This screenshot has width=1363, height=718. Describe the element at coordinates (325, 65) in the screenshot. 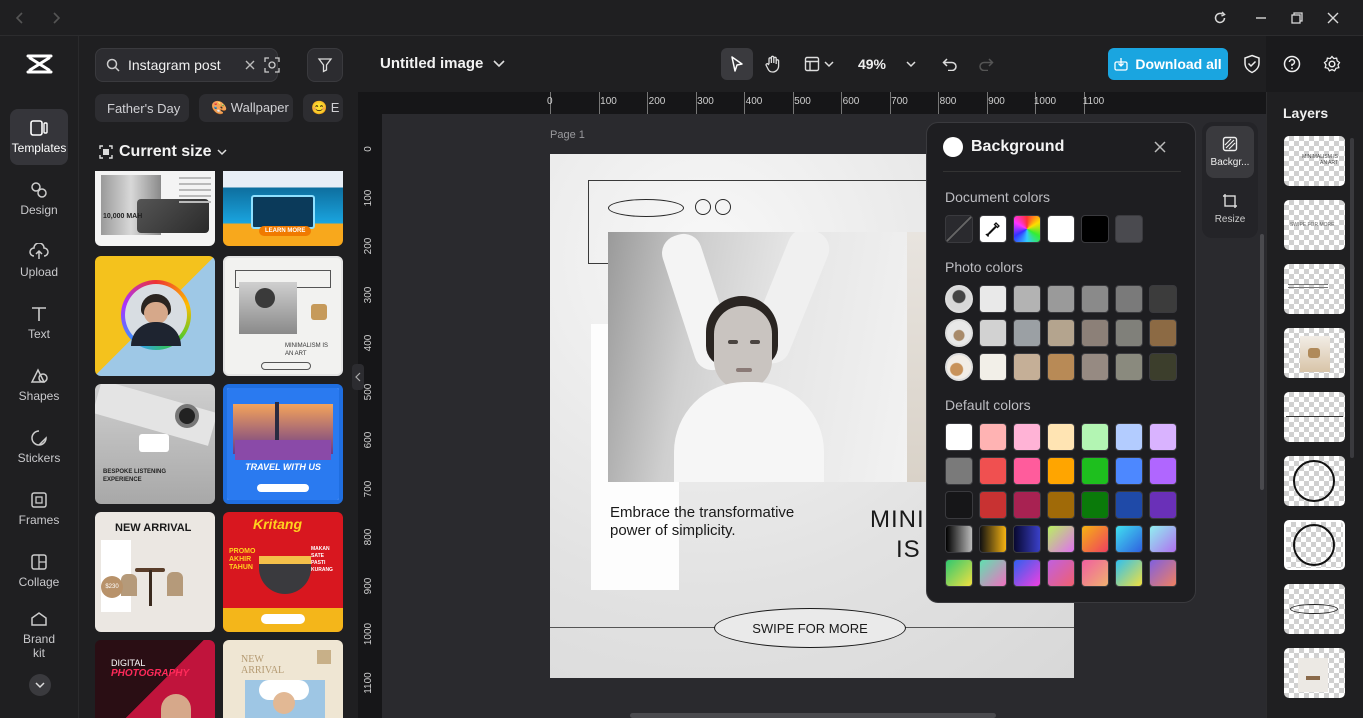

I see `filter-button` at that location.